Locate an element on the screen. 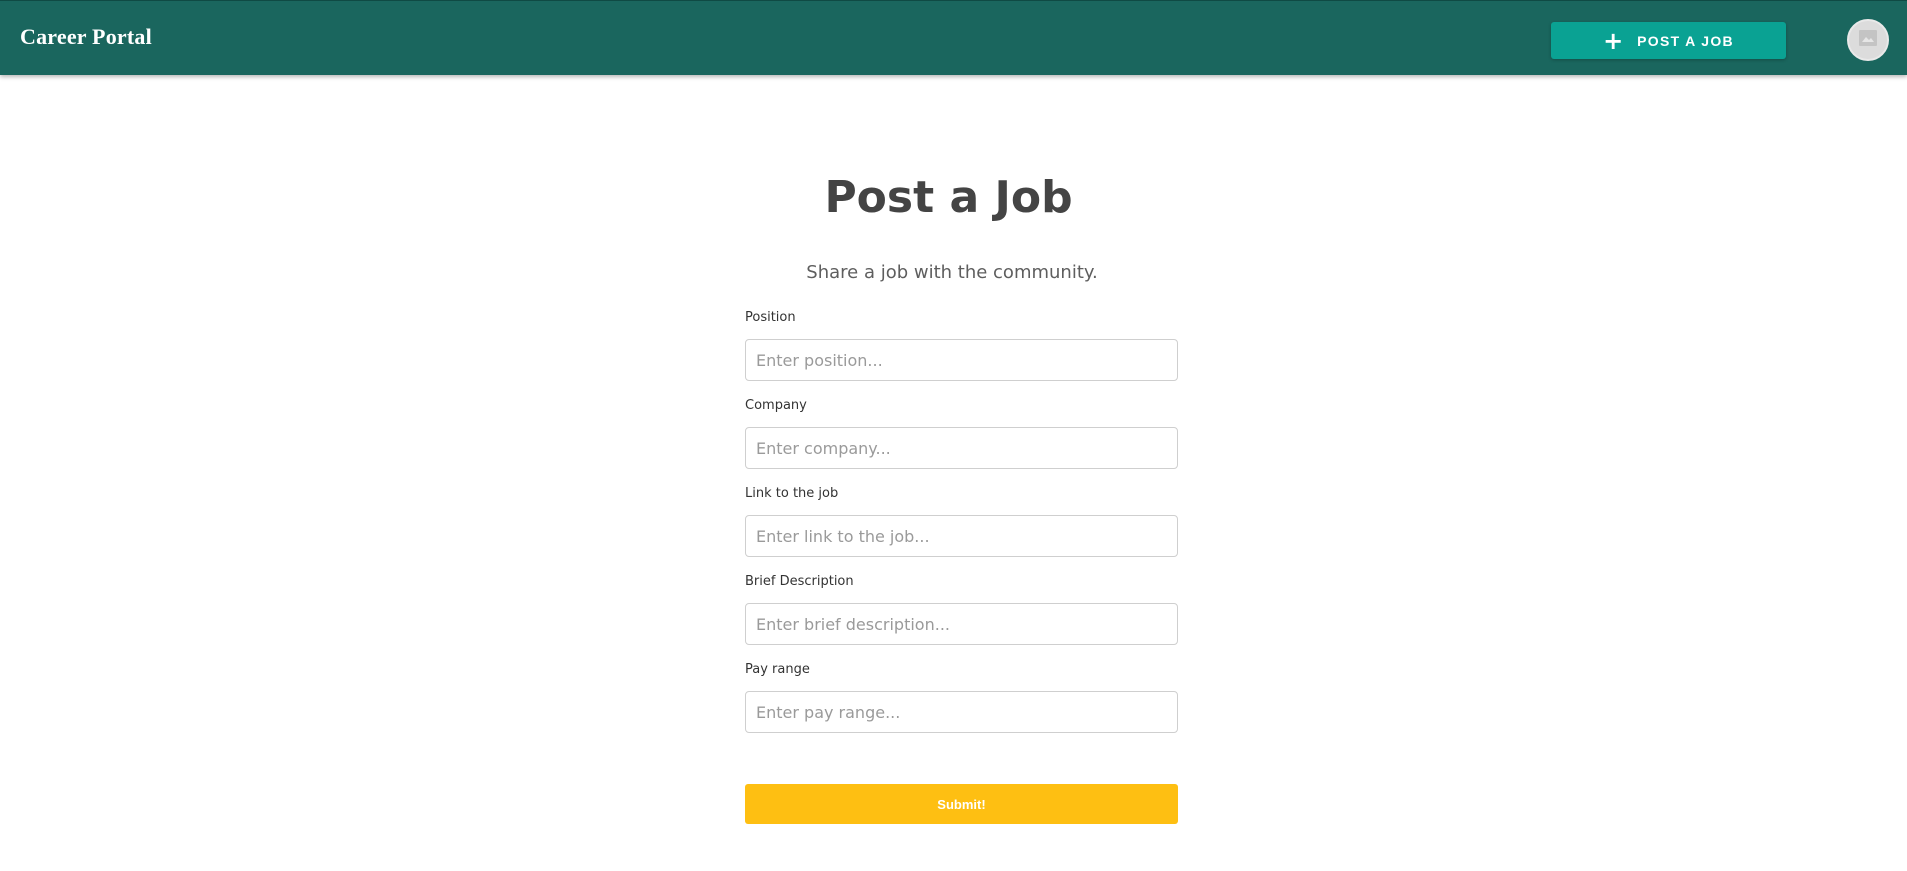 This screenshot has width=1907, height=871. page-subtitle: Share a job with the community. is located at coordinates (952, 272).